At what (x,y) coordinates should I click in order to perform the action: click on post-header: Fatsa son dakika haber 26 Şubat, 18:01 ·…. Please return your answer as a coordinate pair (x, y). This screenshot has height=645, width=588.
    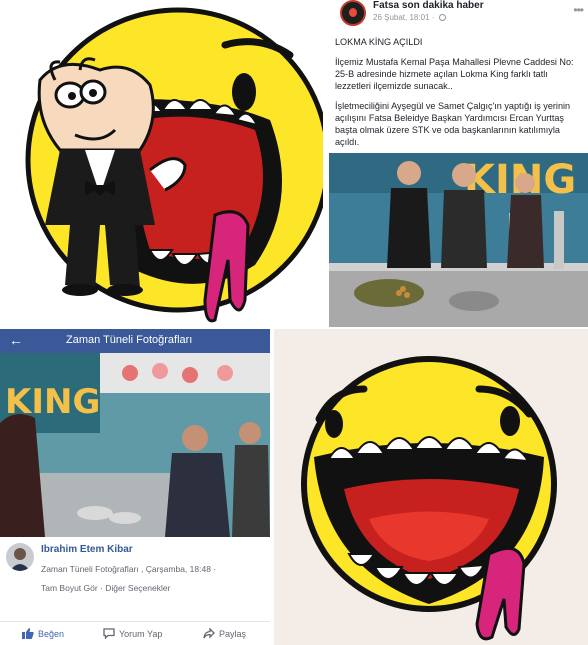
    Looking at the image, I should click on (458, 13).